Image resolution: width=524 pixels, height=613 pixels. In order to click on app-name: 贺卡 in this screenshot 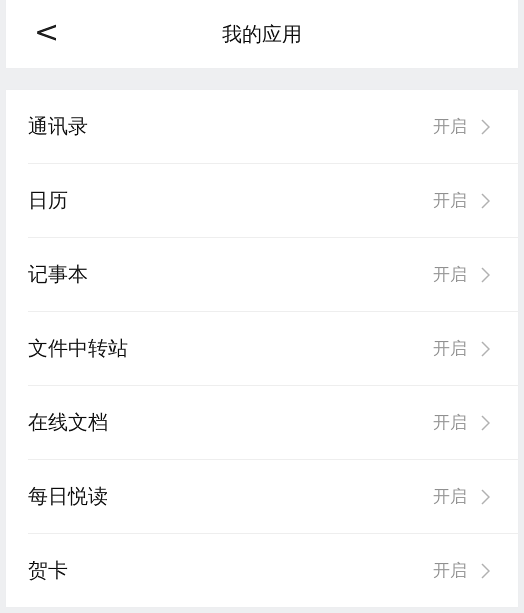, I will do `click(230, 570)`.